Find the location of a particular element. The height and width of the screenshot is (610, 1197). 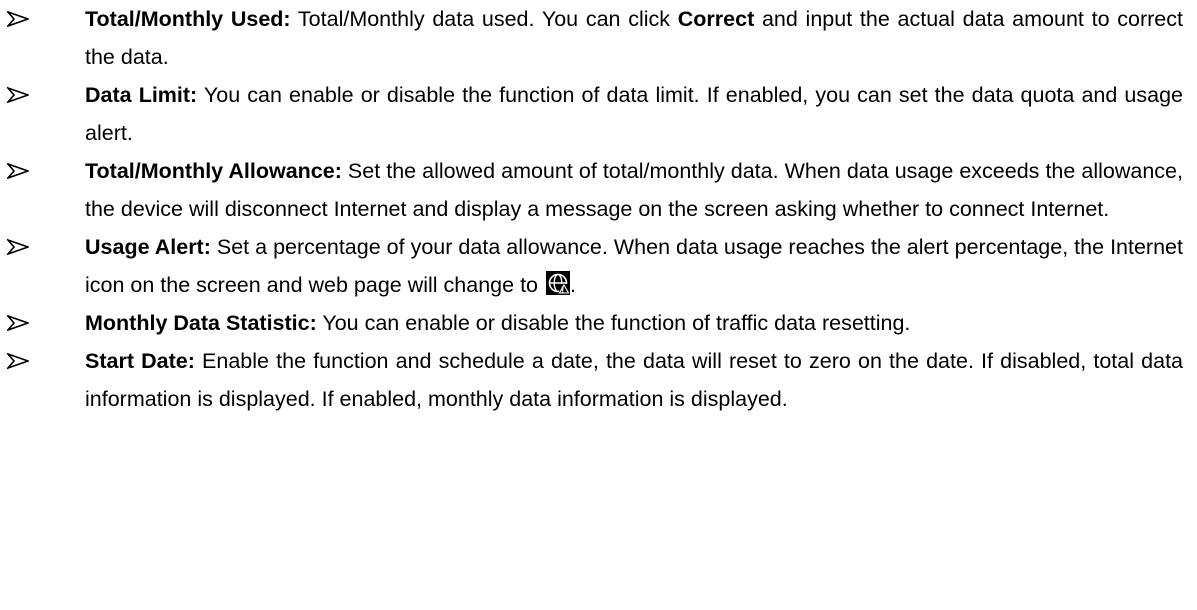

term-label: Usage Alert: is located at coordinates (148, 247).